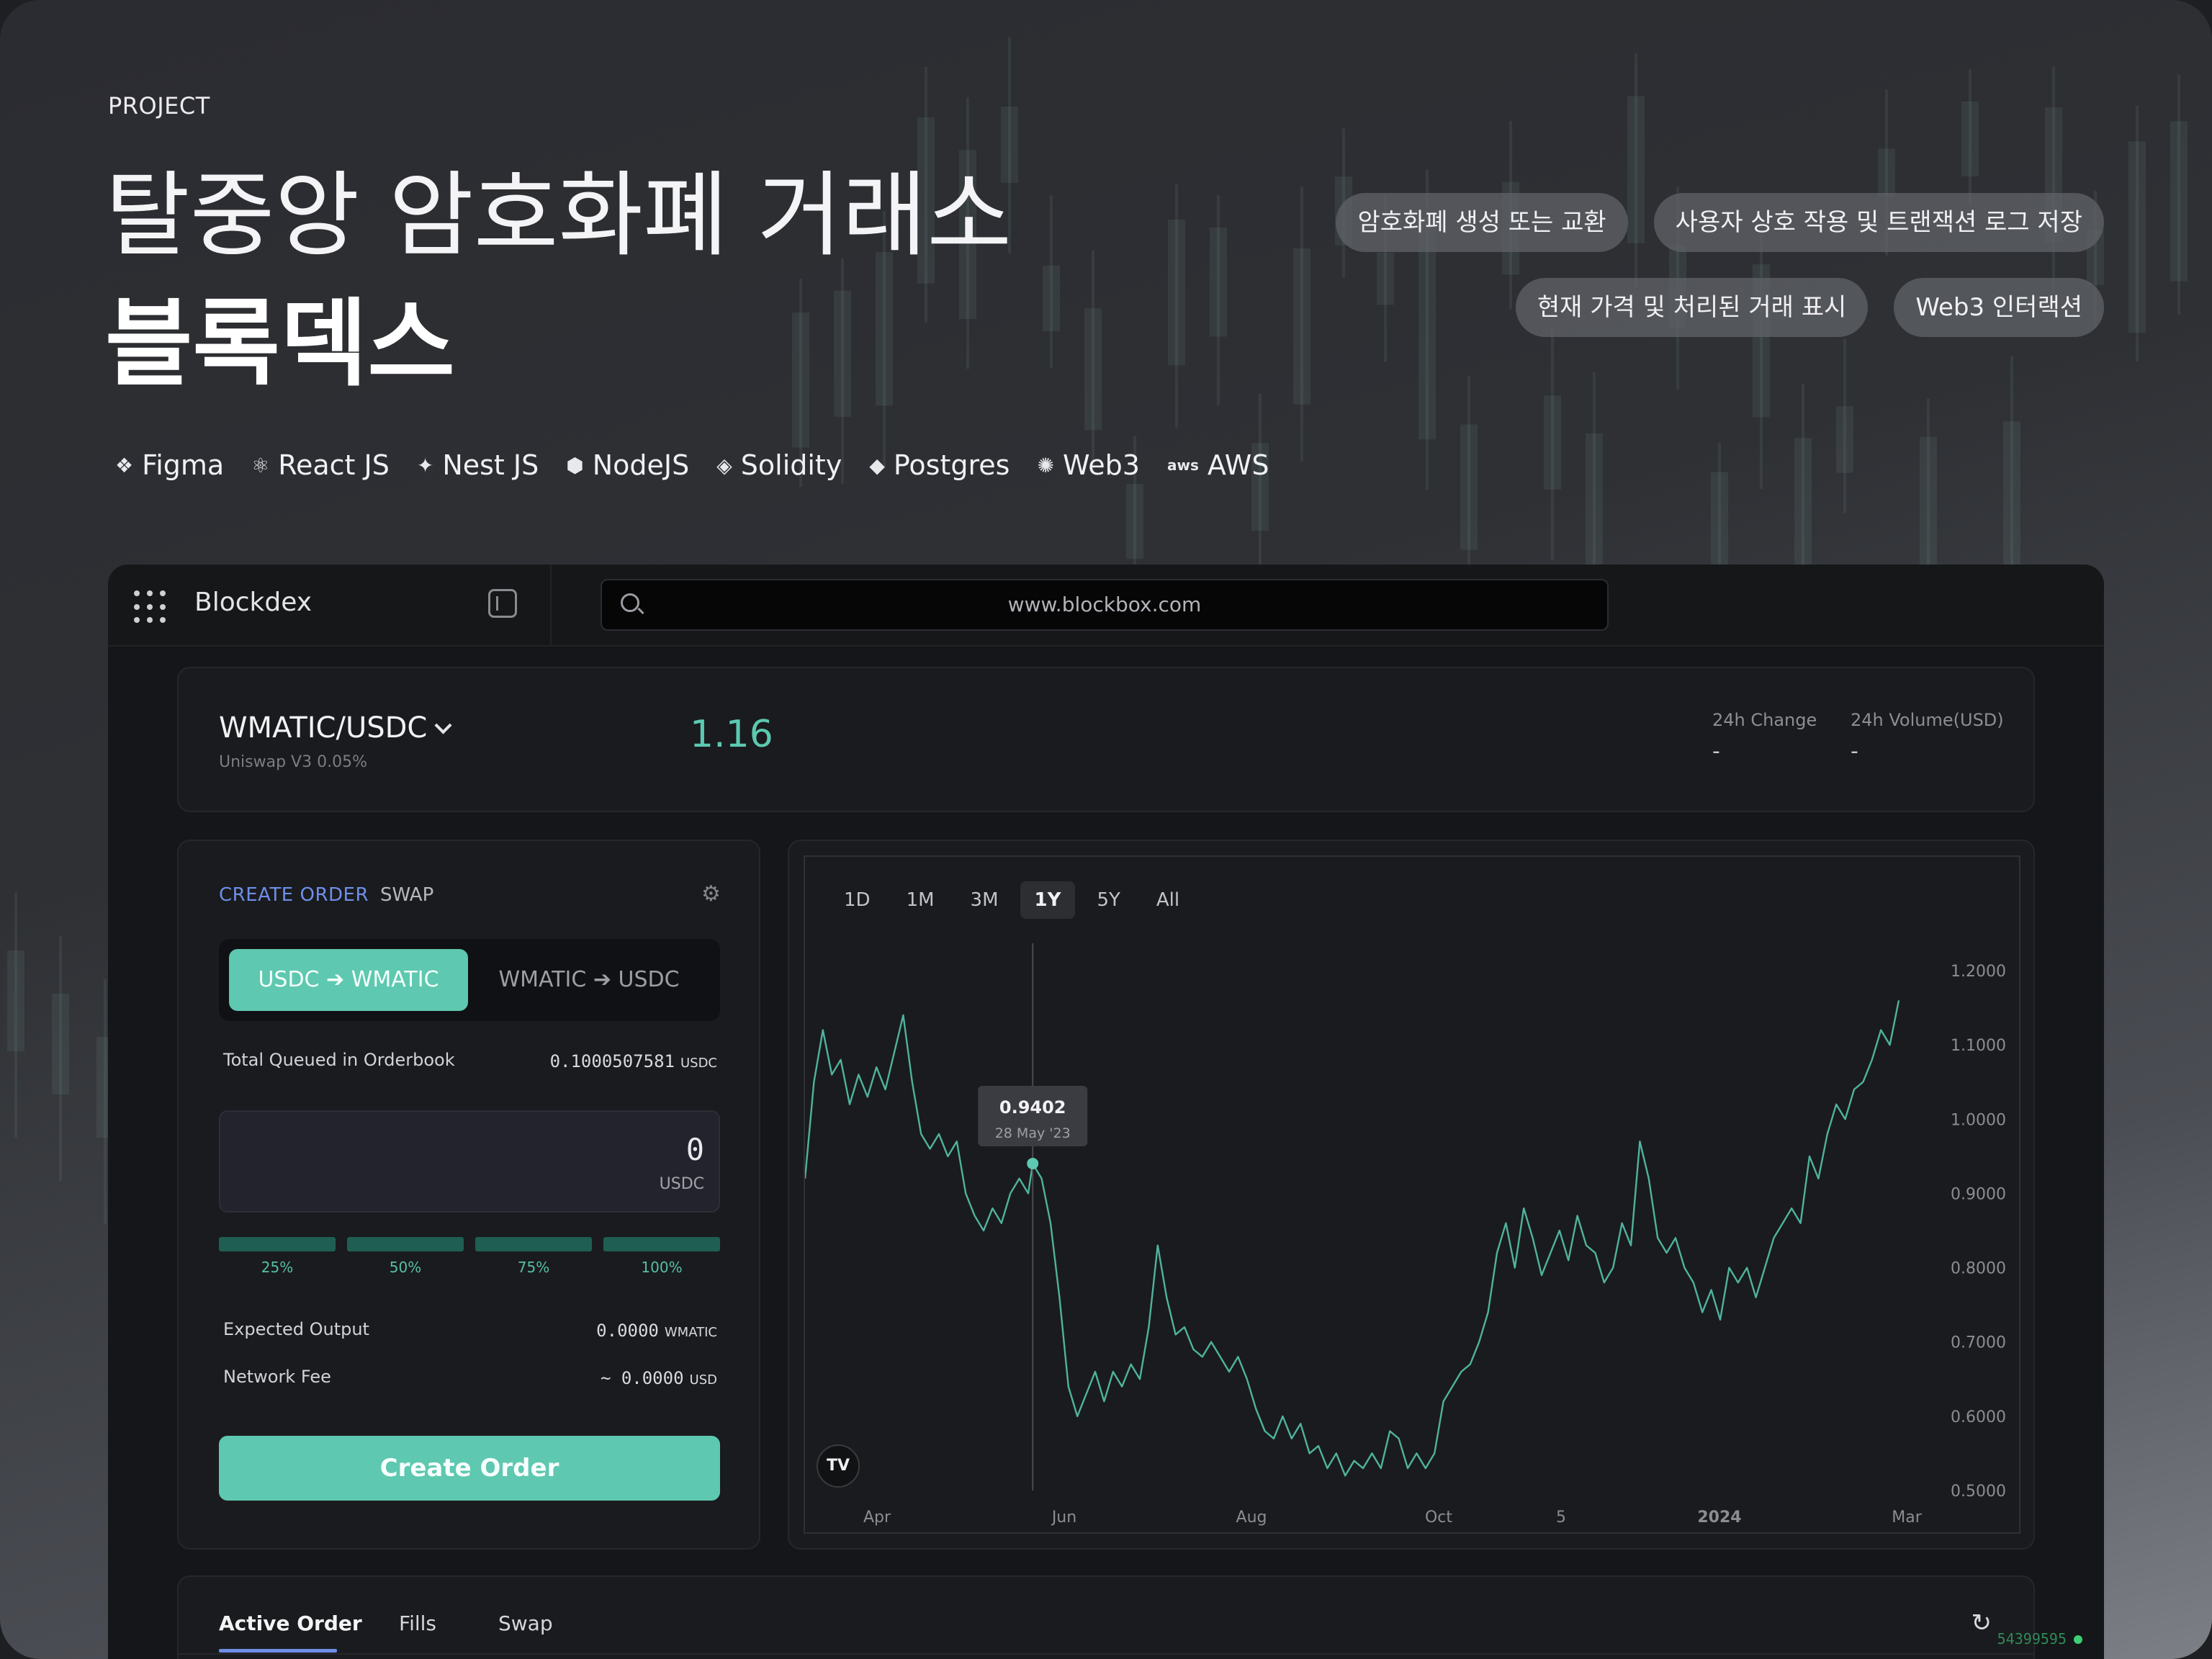 Image resolution: width=2212 pixels, height=1659 pixels. I want to click on nestjs-icon: ✦, so click(425, 465).